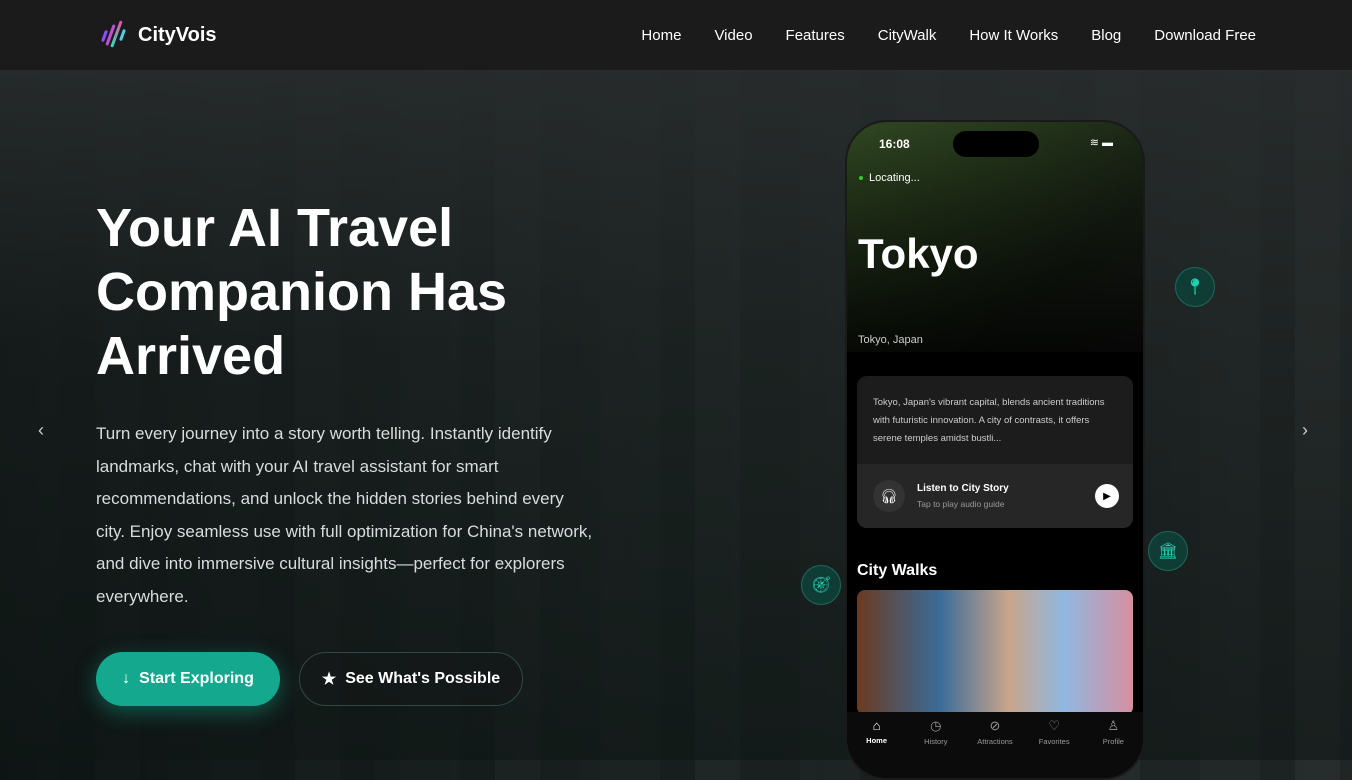 The width and height of the screenshot is (1352, 780). What do you see at coordinates (963, 488) in the screenshot?
I see `listen-title: Listen to City Story` at bounding box center [963, 488].